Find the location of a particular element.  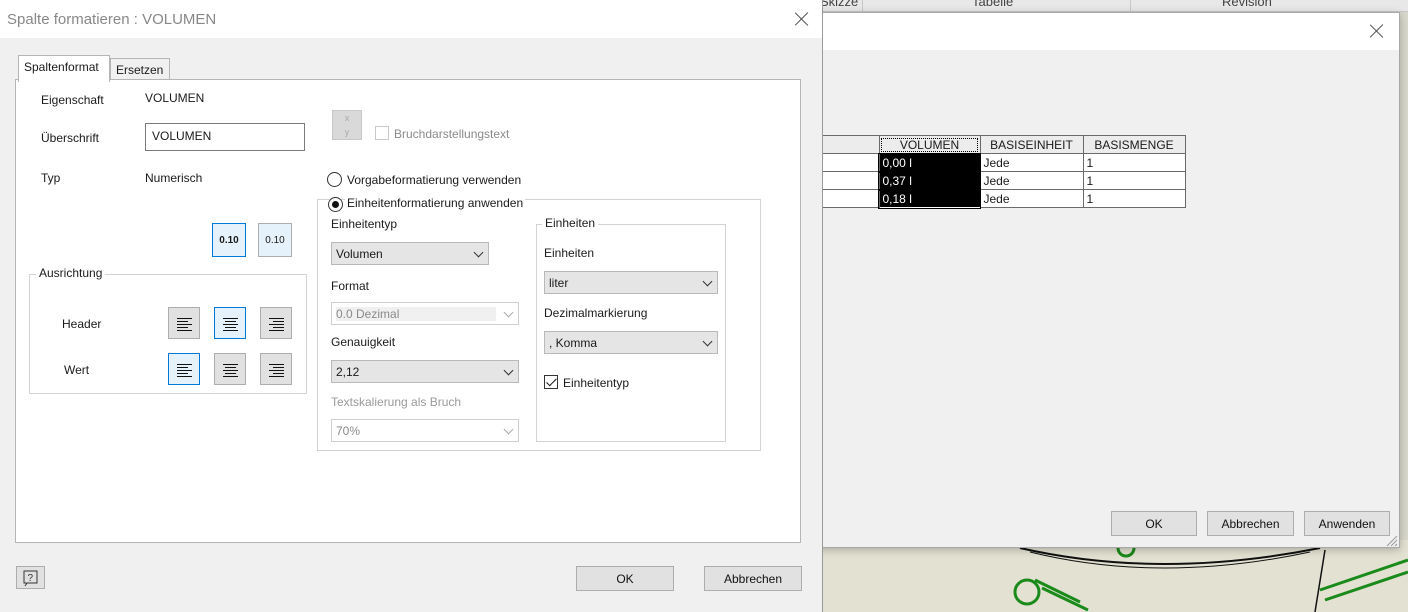

value-align-right-button is located at coordinates (276, 369).